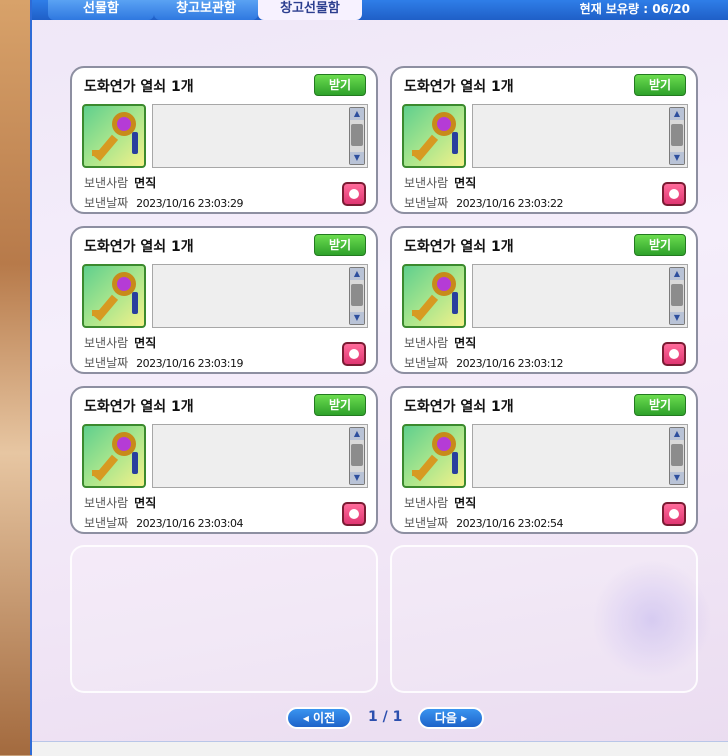  What do you see at coordinates (206, 10) in the screenshot?
I see `tab-storage-box: 창고보관함` at bounding box center [206, 10].